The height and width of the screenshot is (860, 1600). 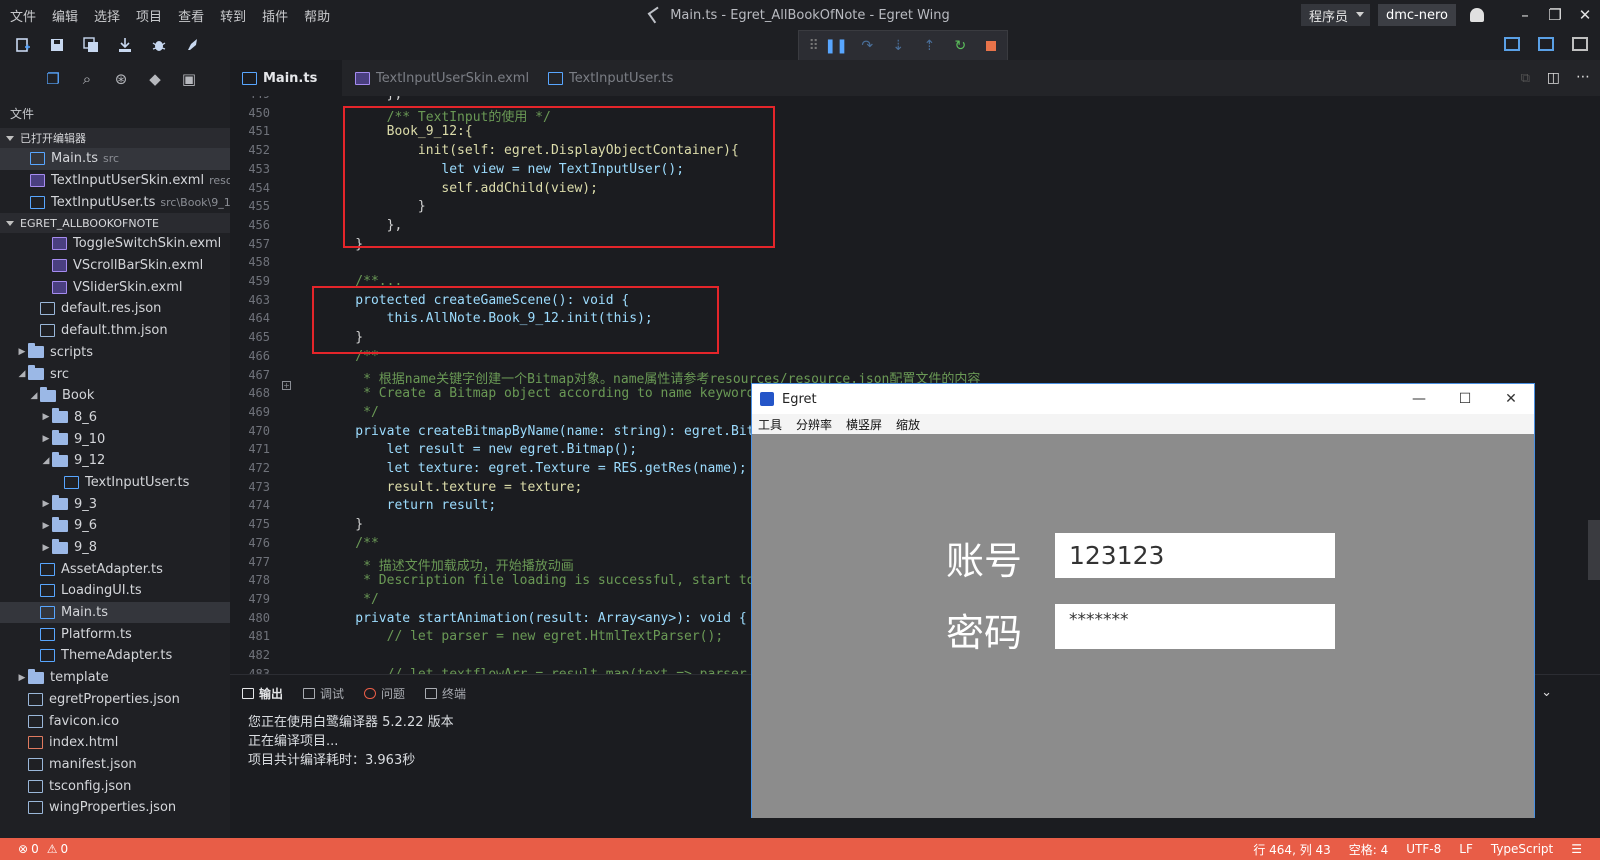 I want to click on feedback-icon: ☰, so click(x=1576, y=849).